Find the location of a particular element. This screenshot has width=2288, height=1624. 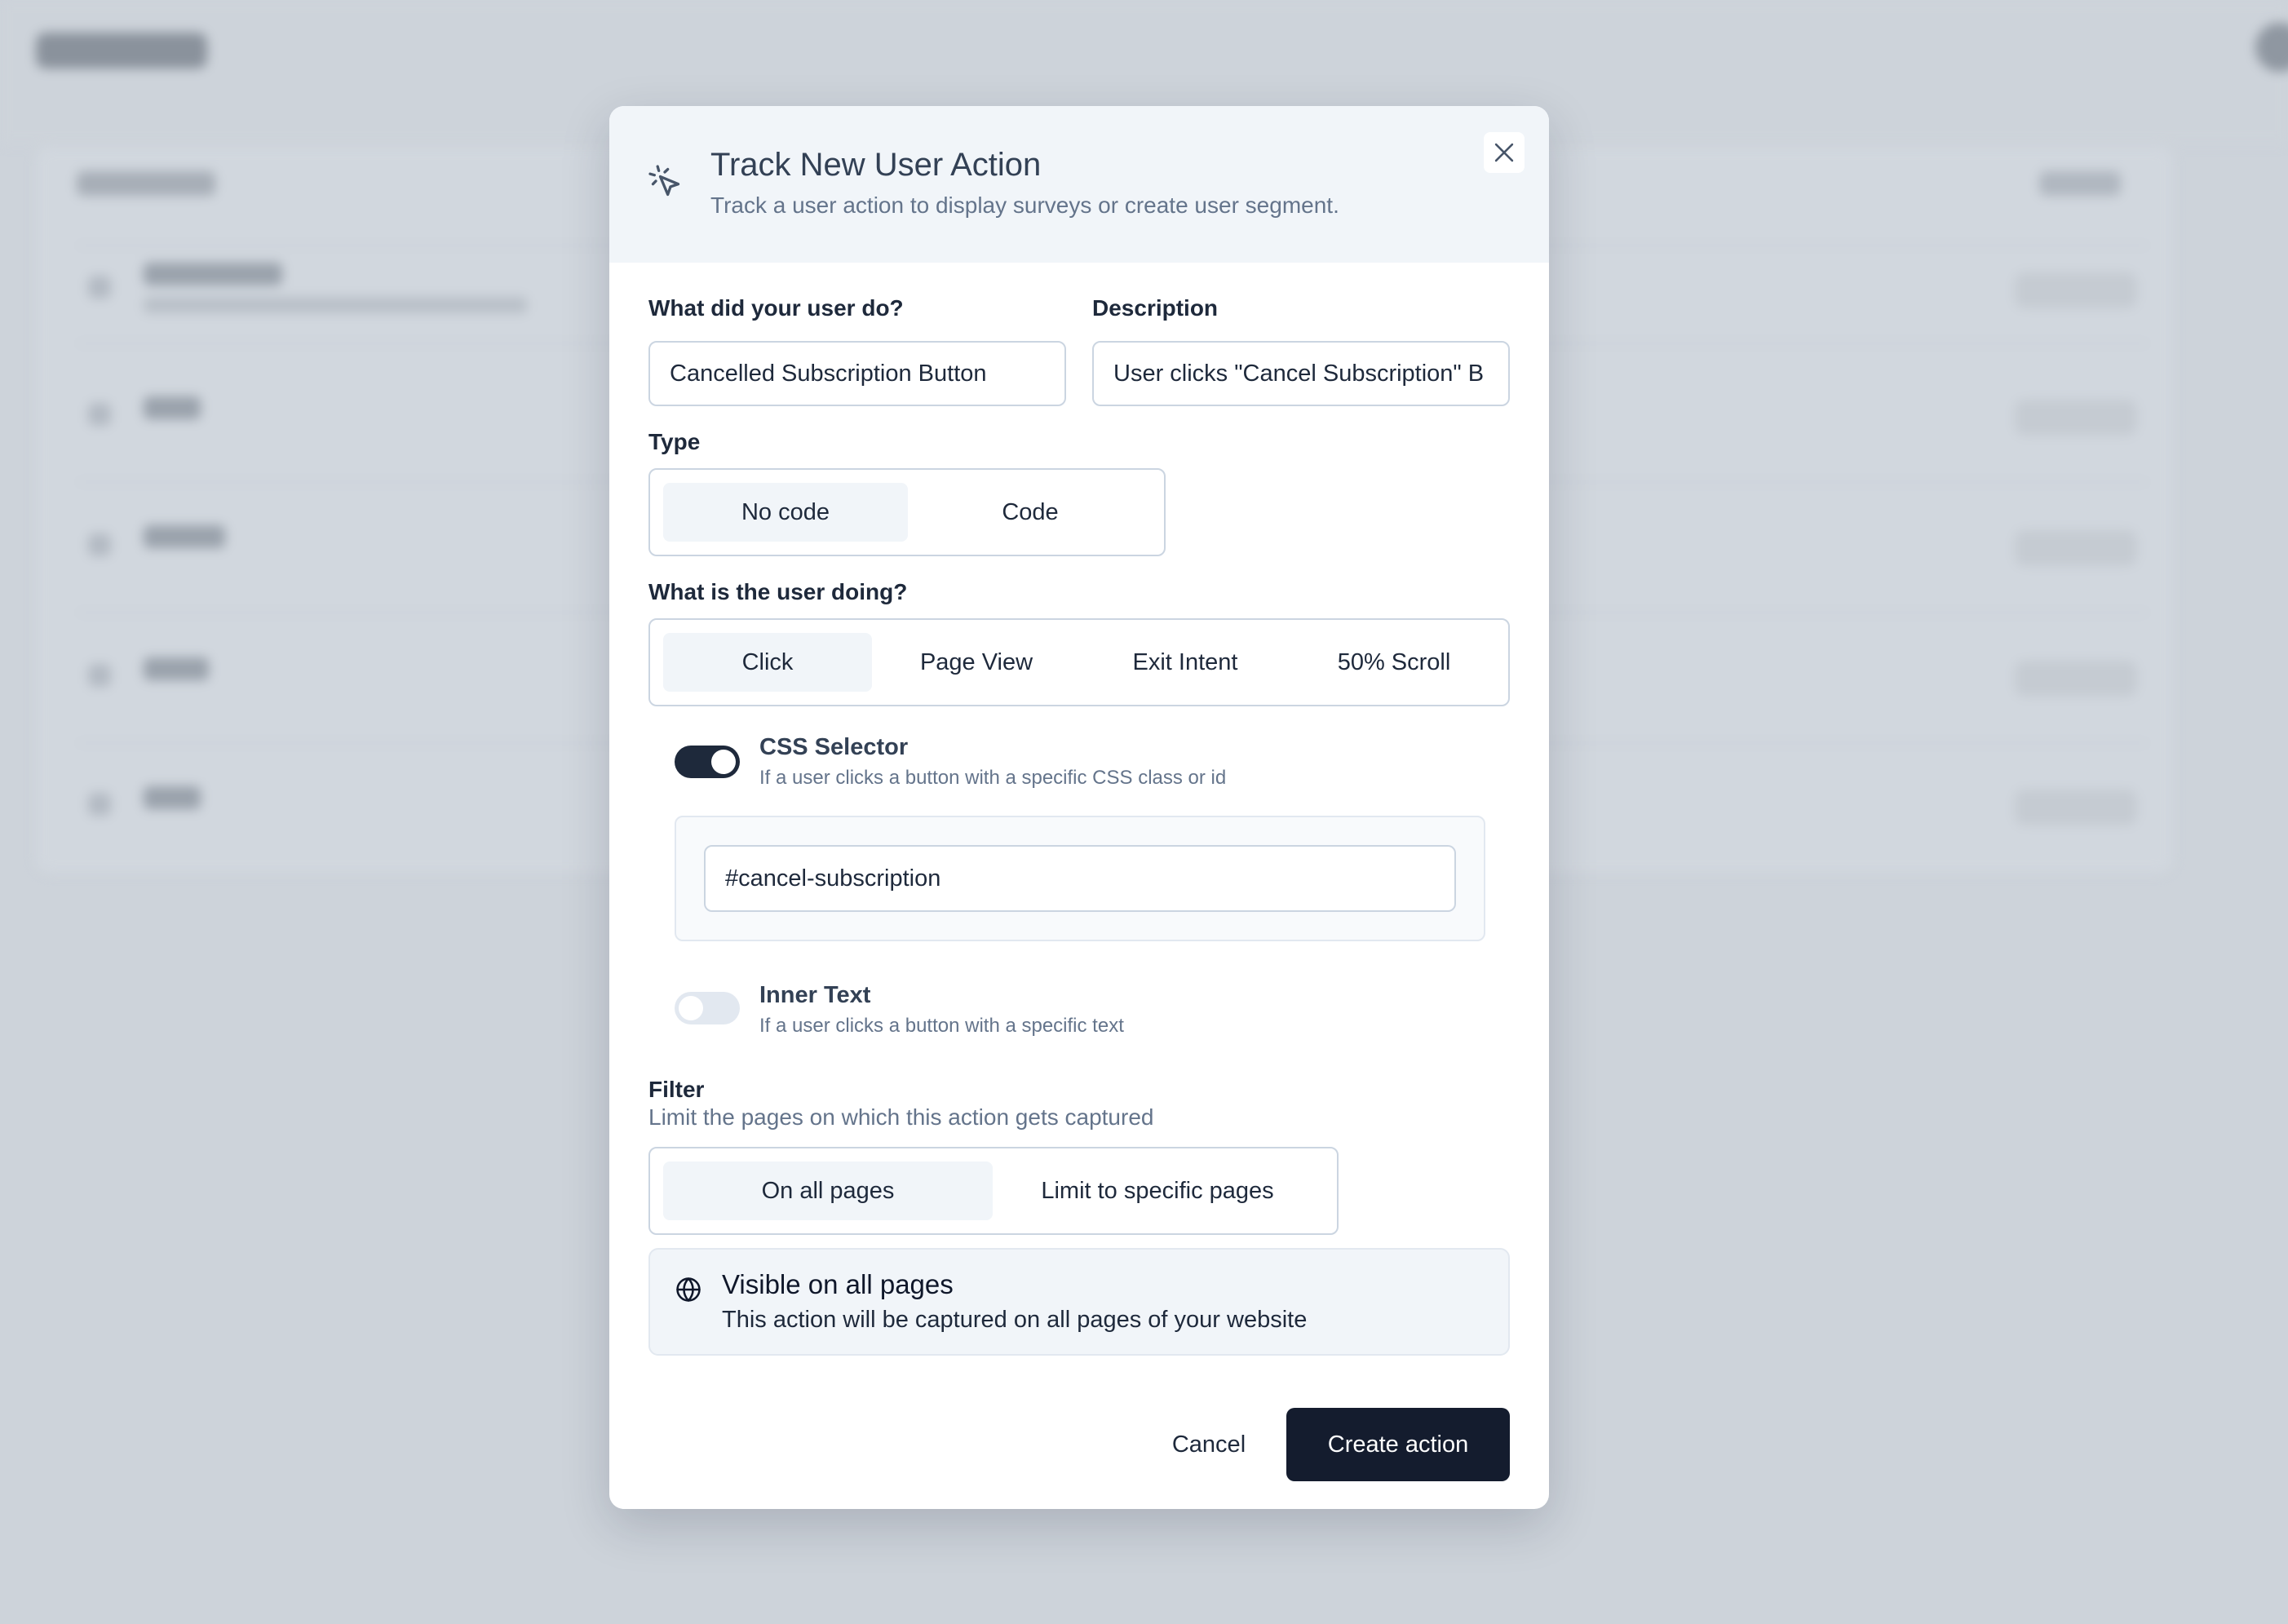

create-action-button: Create action is located at coordinates (1398, 1444).